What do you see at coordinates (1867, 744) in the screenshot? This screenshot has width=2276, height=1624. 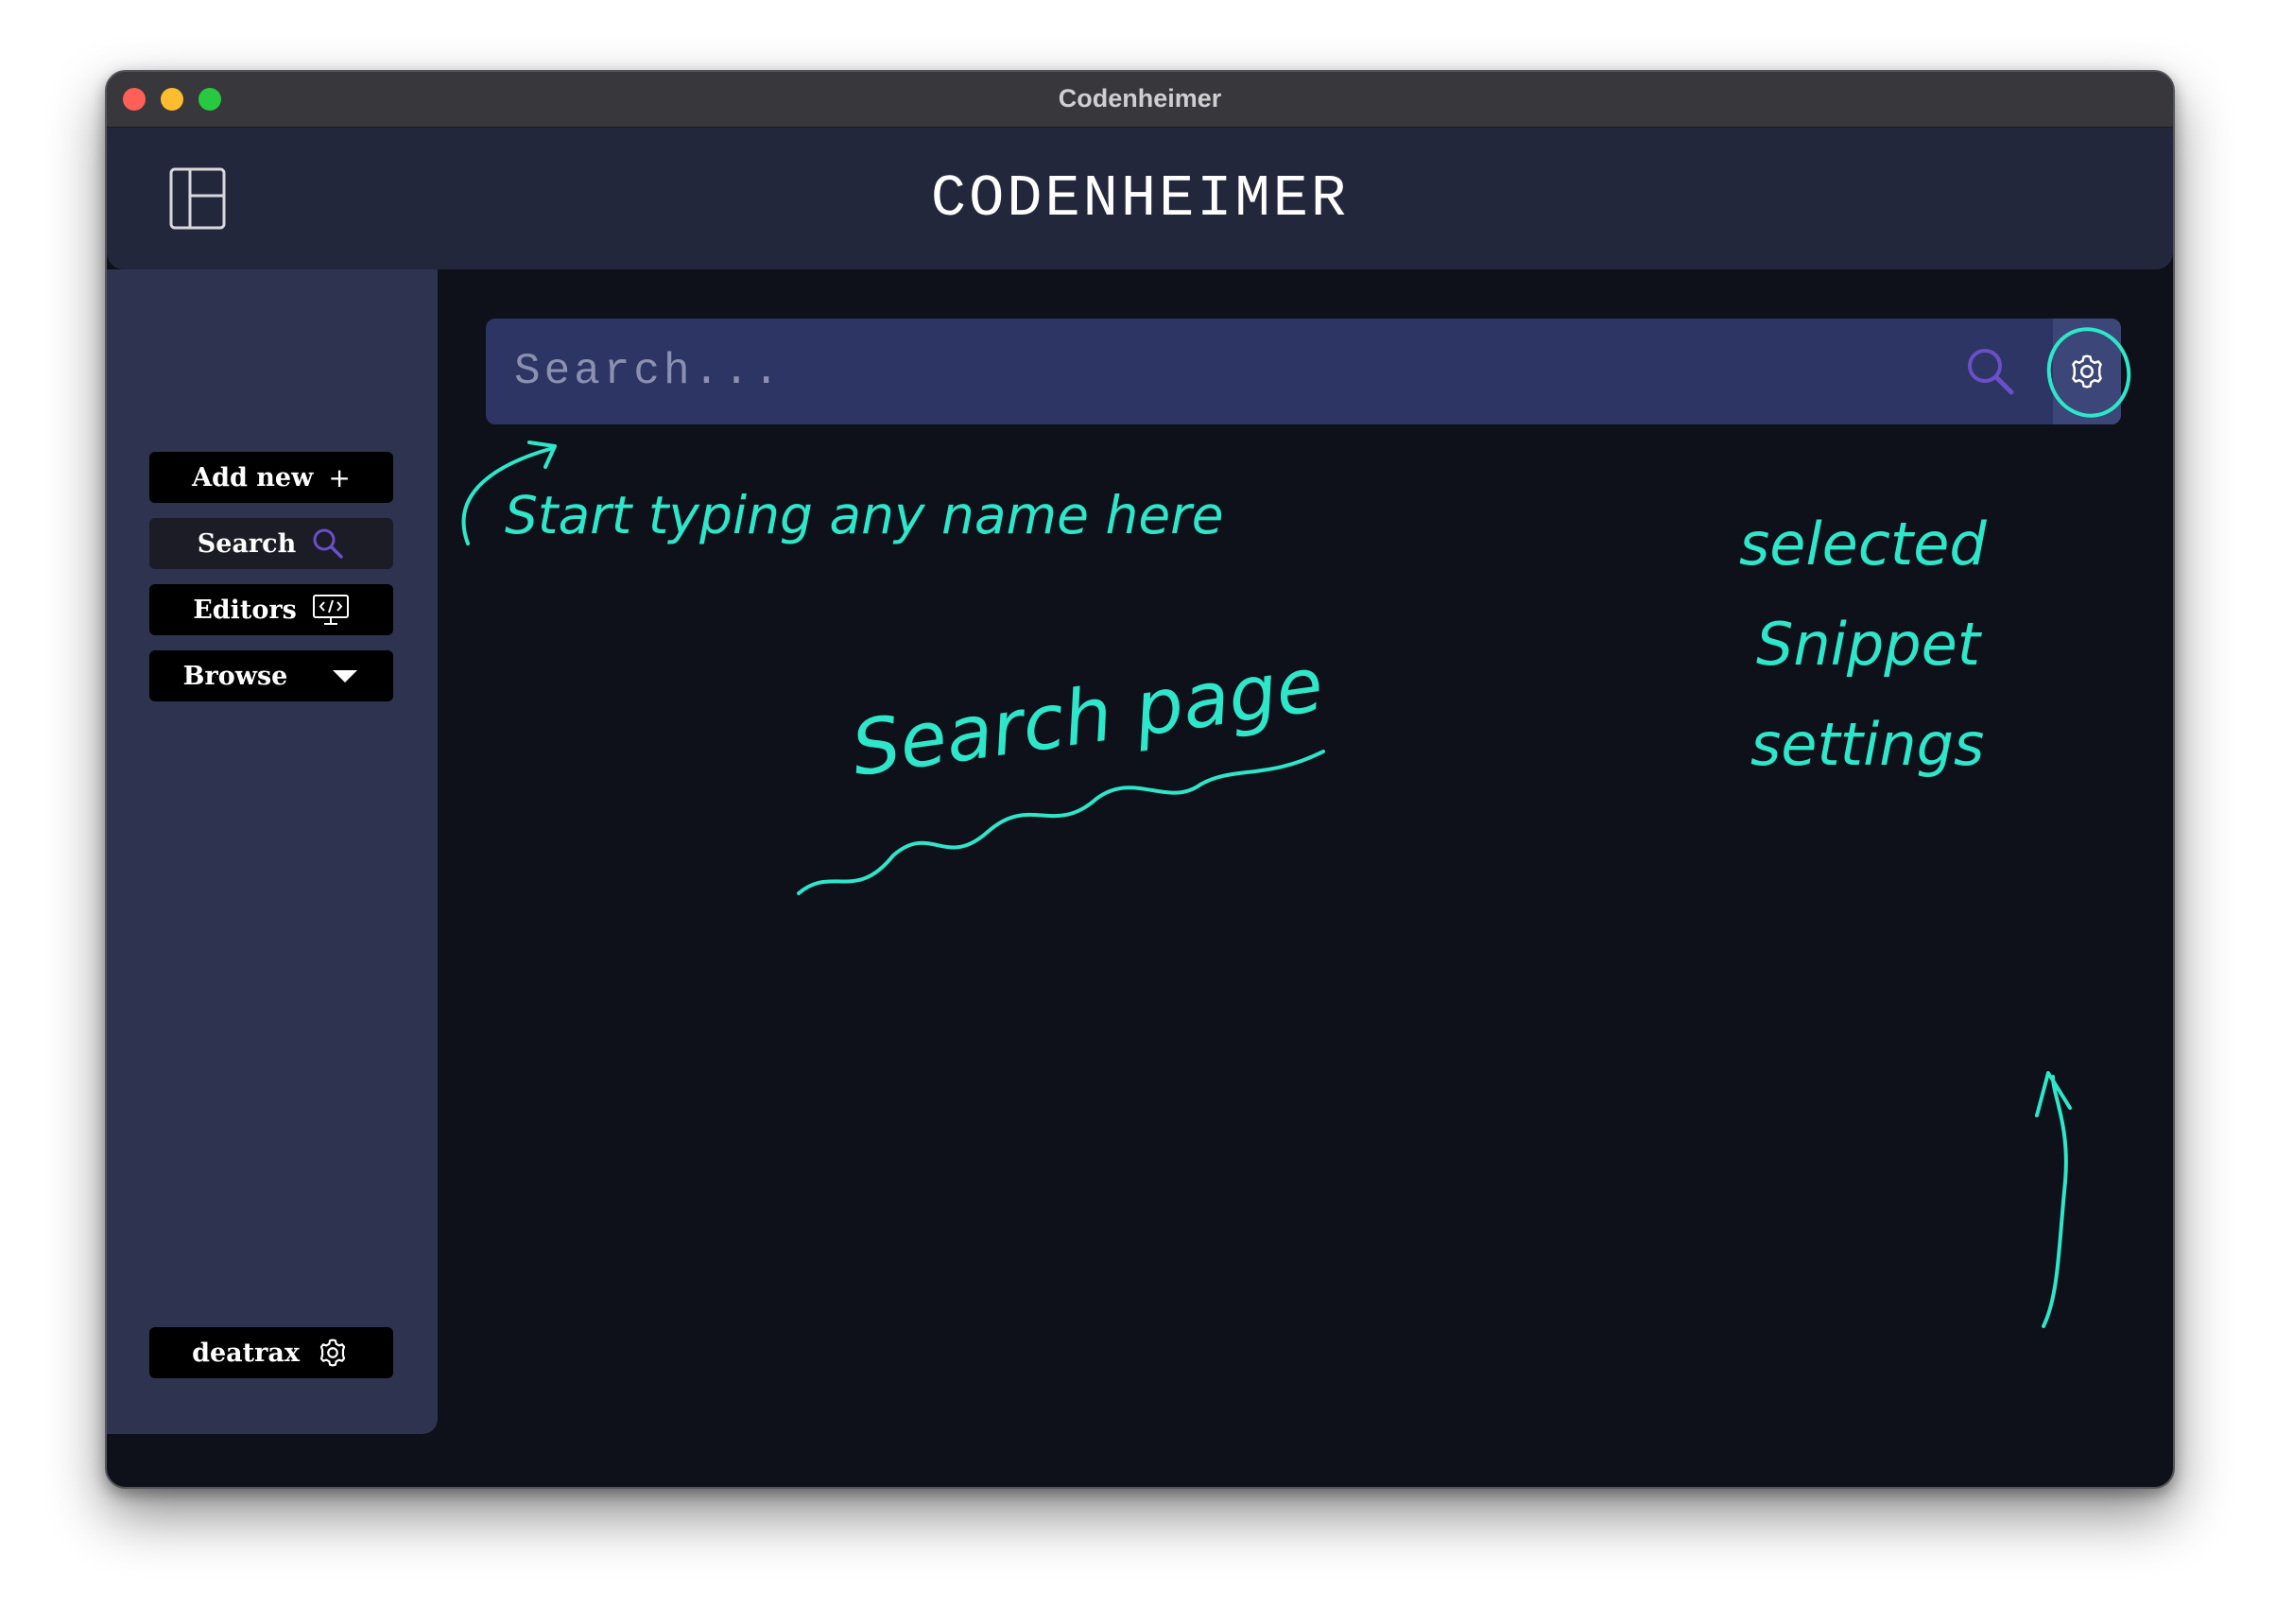 I see `settings-hint-line-3: settings` at bounding box center [1867, 744].